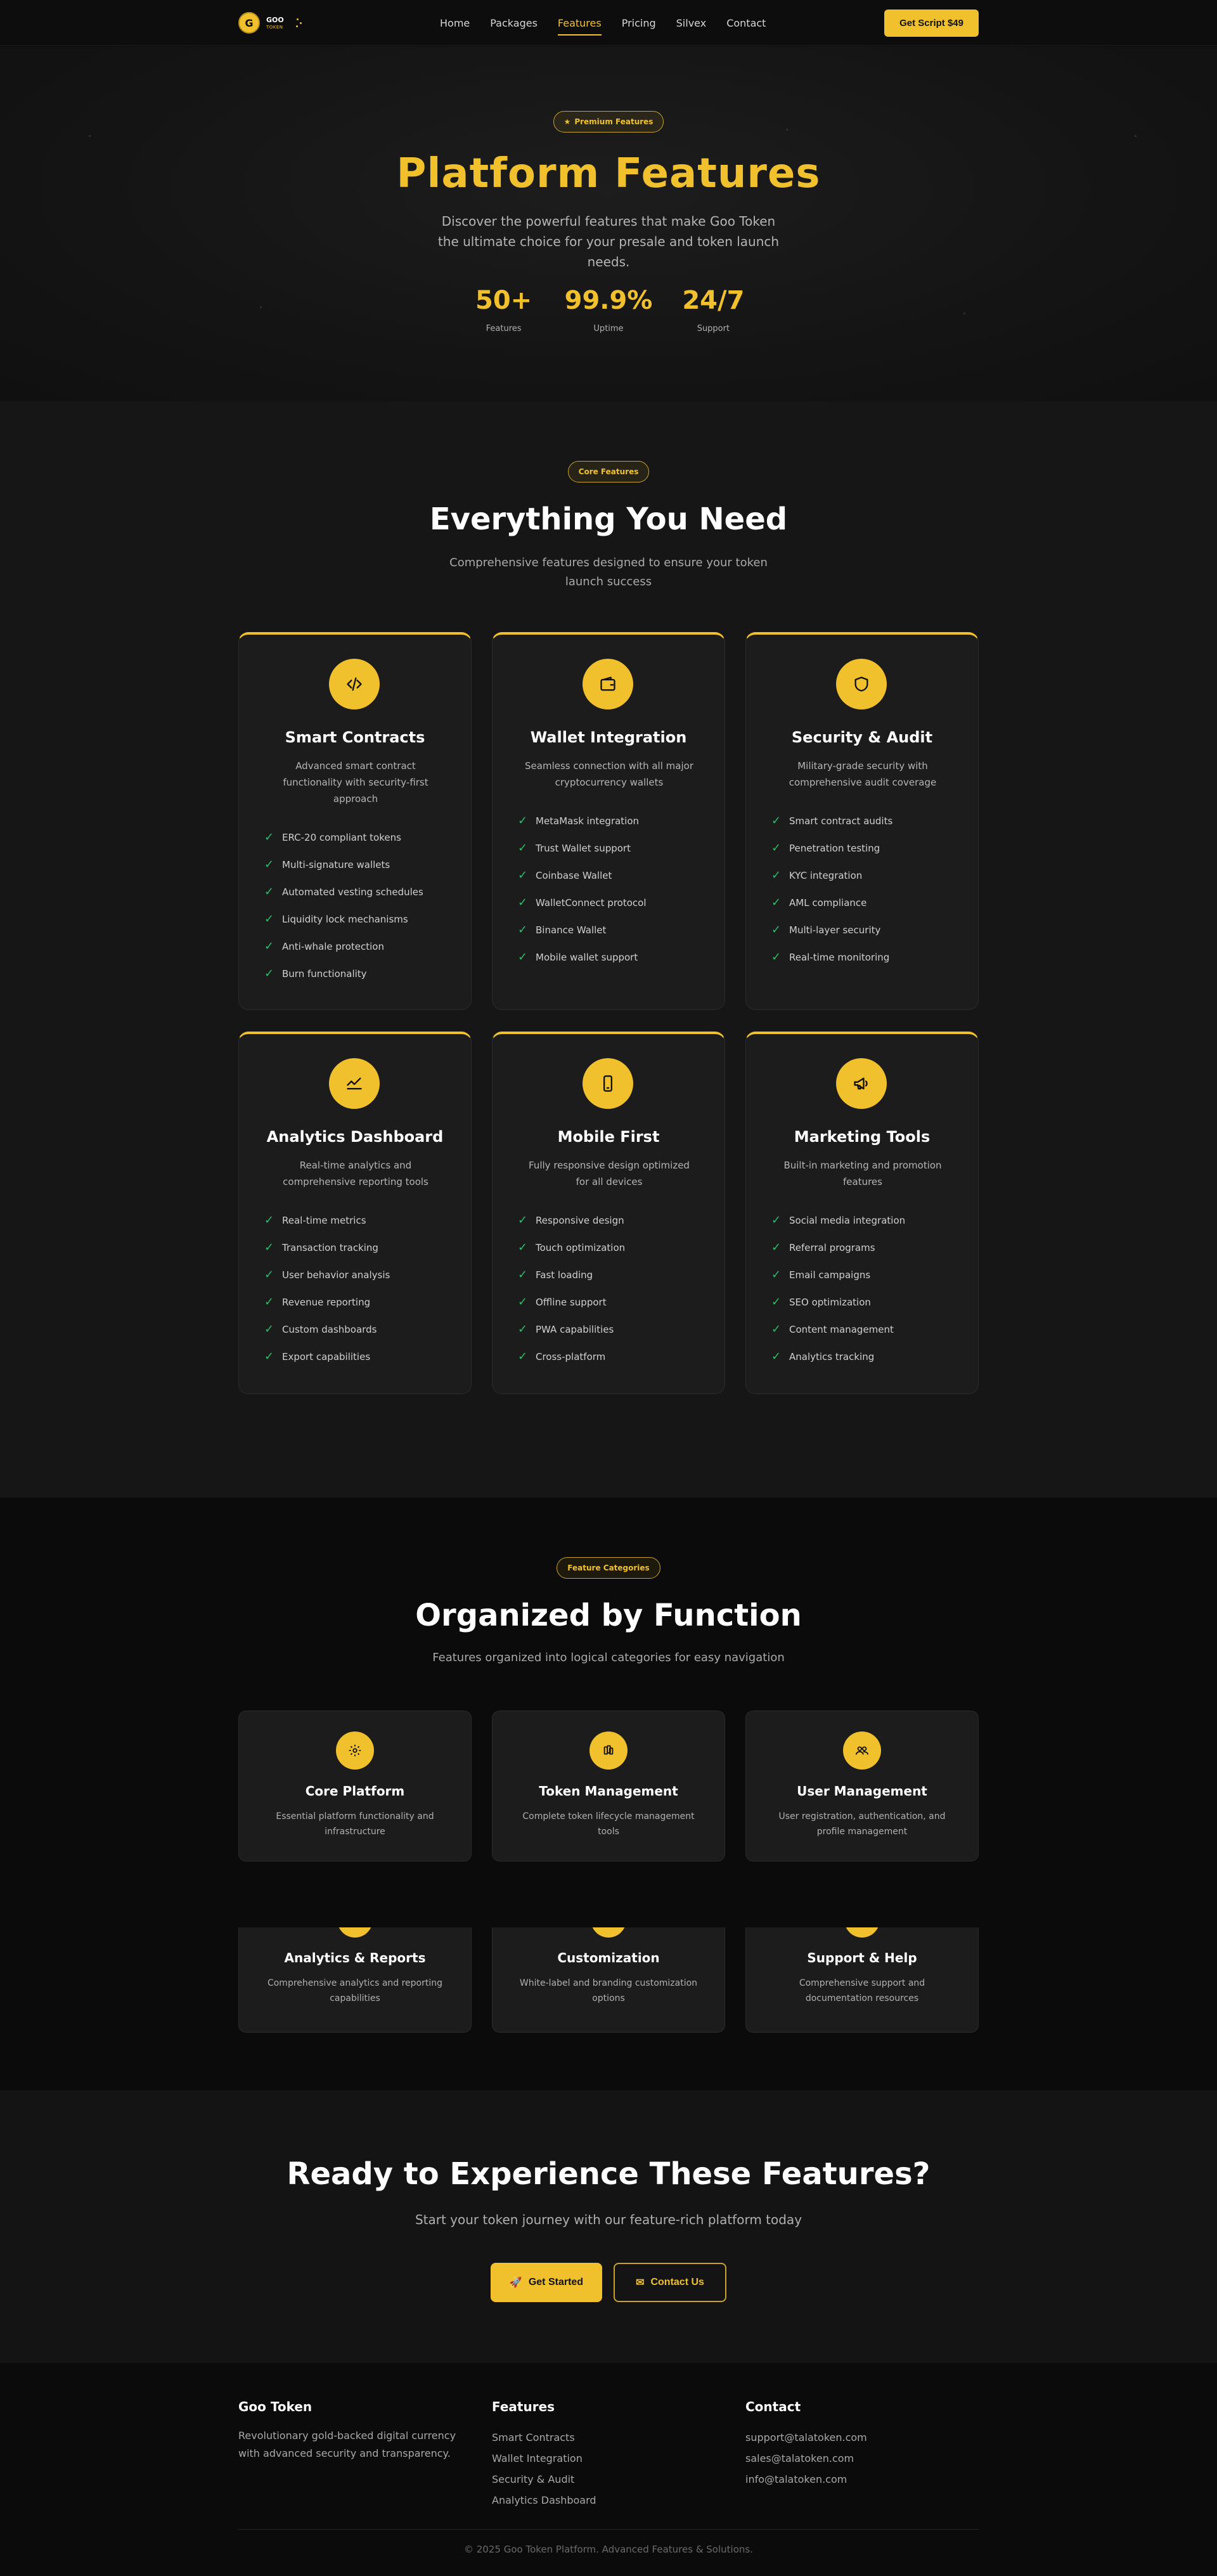 The width and height of the screenshot is (1217, 2576). Describe the element at coordinates (862, 1751) in the screenshot. I see `users-icon` at that location.